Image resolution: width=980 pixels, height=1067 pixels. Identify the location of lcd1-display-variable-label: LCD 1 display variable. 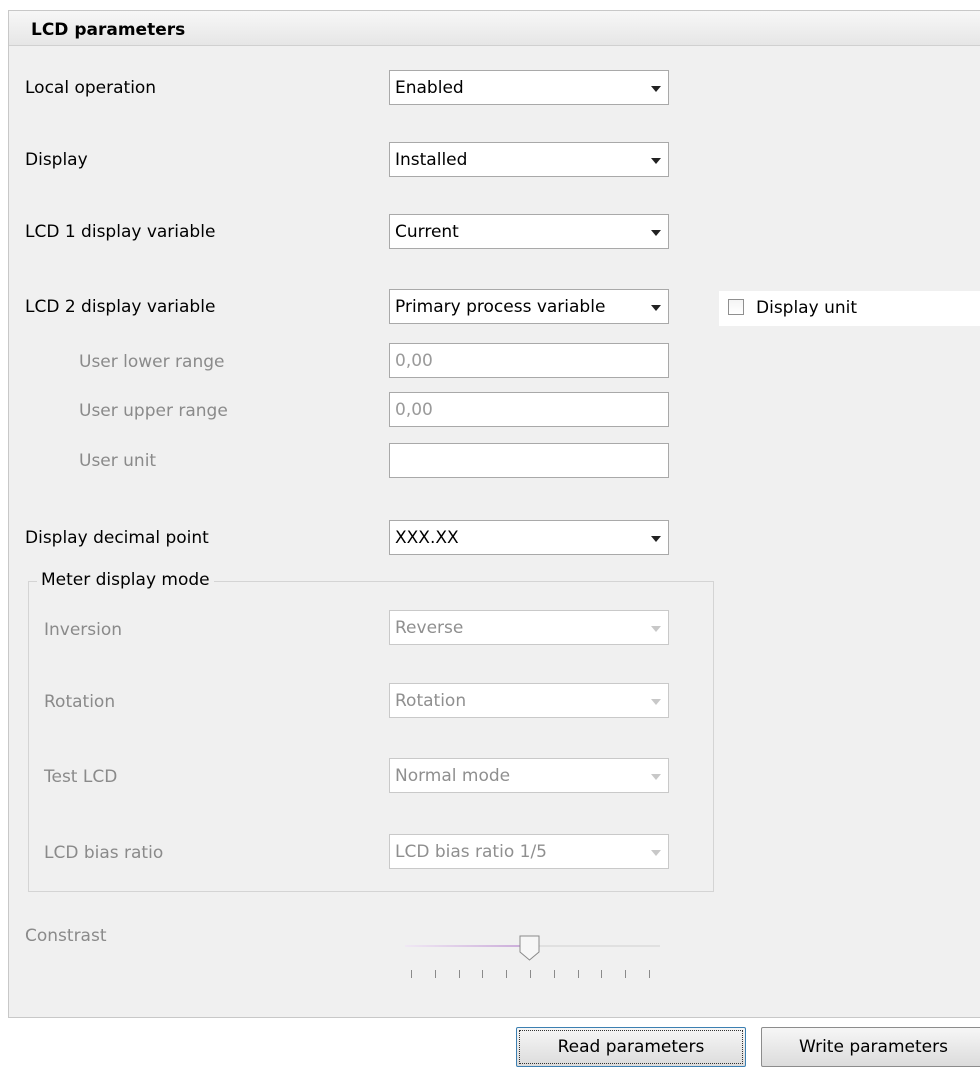
(120, 232).